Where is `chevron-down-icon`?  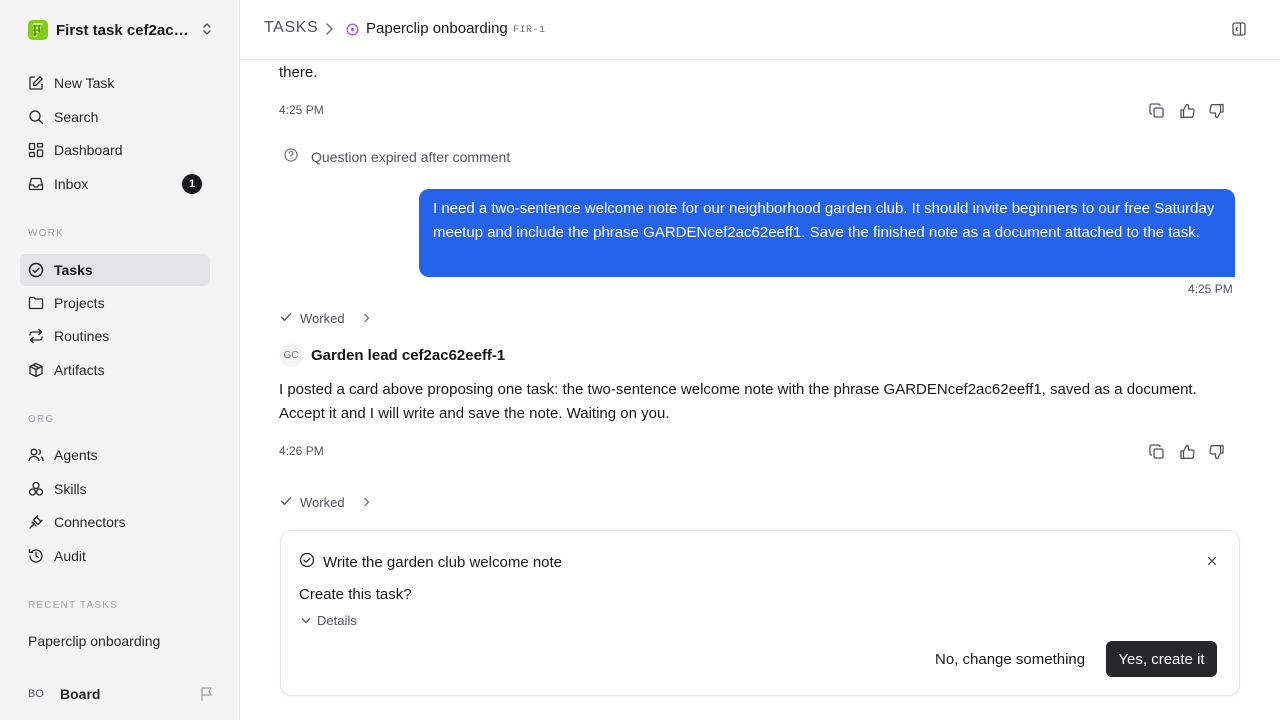 chevron-down-icon is located at coordinates (306, 620).